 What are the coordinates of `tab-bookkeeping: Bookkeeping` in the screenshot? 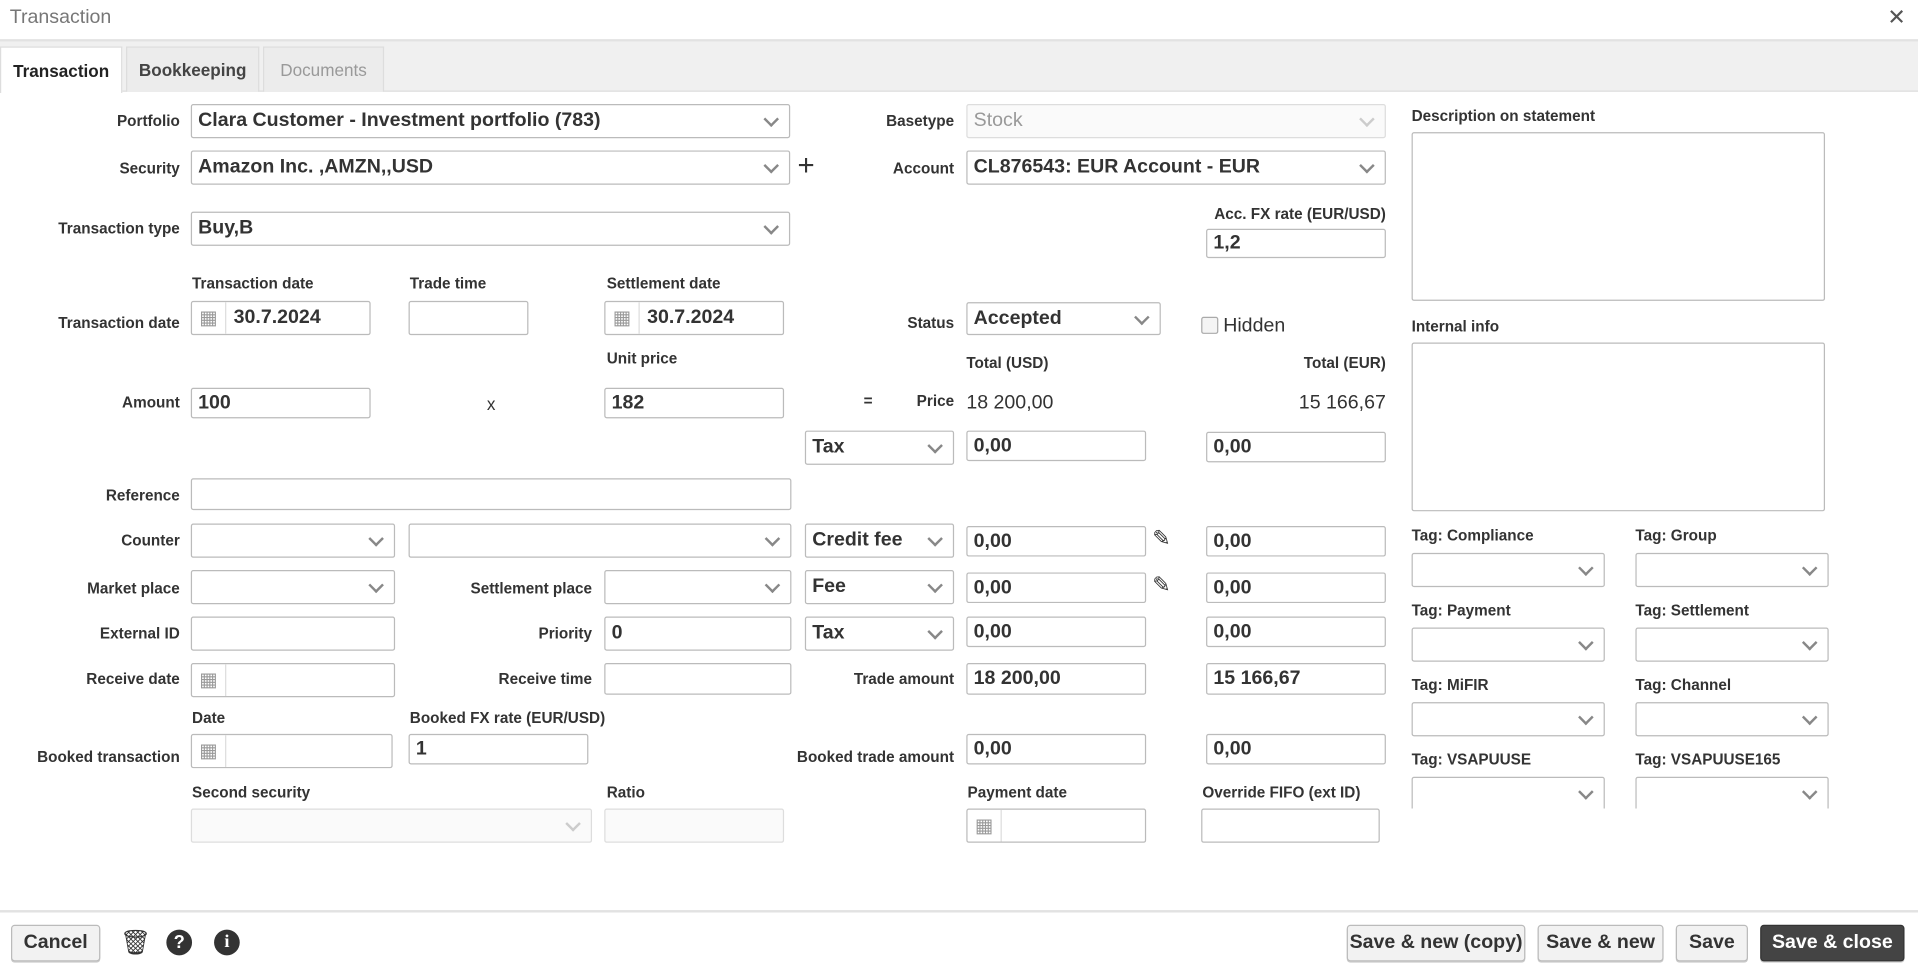 It's located at (192, 69).